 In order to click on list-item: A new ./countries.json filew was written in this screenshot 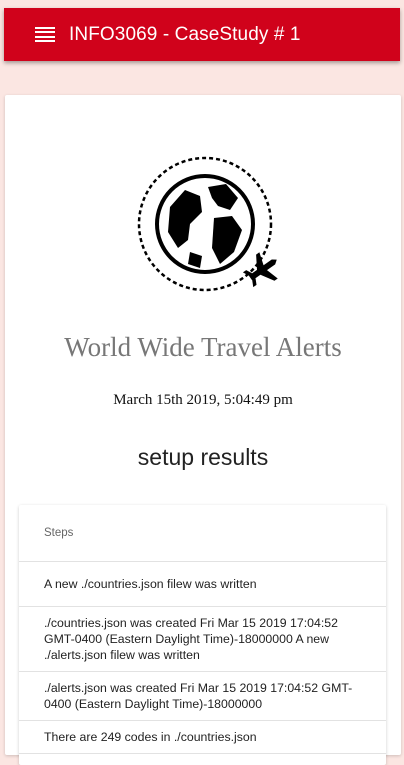, I will do `click(202, 584)`.